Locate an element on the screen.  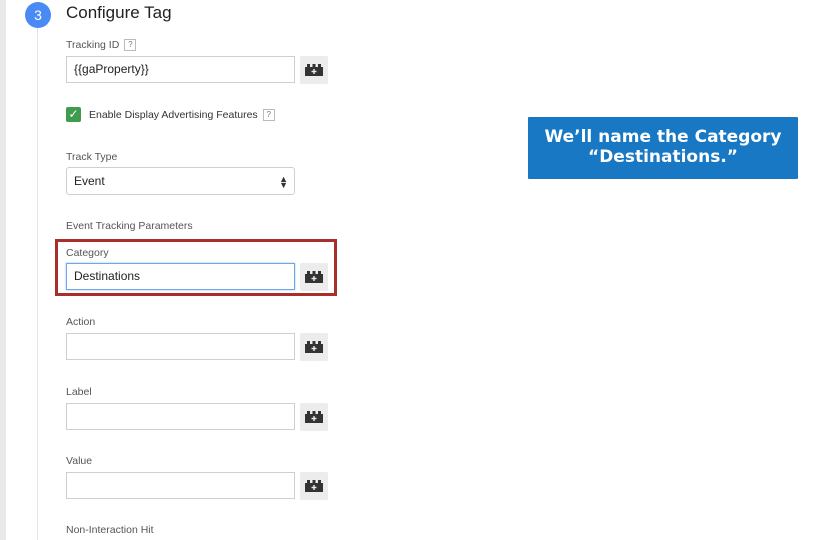
label-variable-button is located at coordinates (314, 417).